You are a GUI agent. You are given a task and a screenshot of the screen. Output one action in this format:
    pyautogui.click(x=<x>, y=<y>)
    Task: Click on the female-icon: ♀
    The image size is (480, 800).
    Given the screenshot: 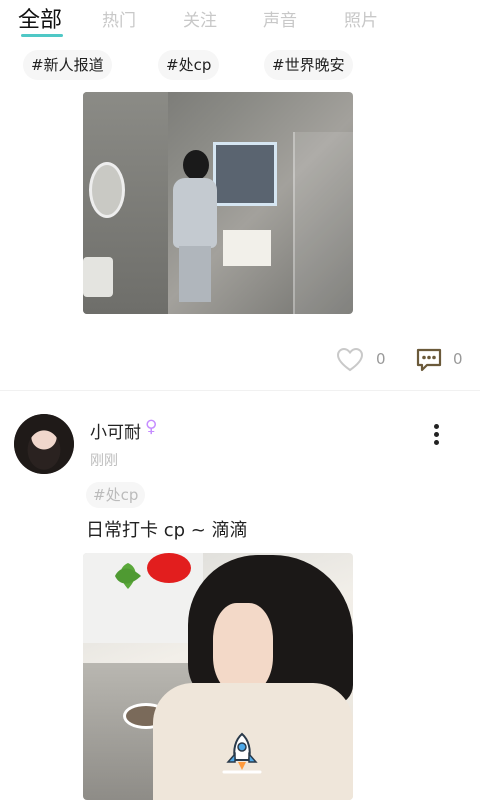 What is the action you would take?
    pyautogui.click(x=151, y=427)
    